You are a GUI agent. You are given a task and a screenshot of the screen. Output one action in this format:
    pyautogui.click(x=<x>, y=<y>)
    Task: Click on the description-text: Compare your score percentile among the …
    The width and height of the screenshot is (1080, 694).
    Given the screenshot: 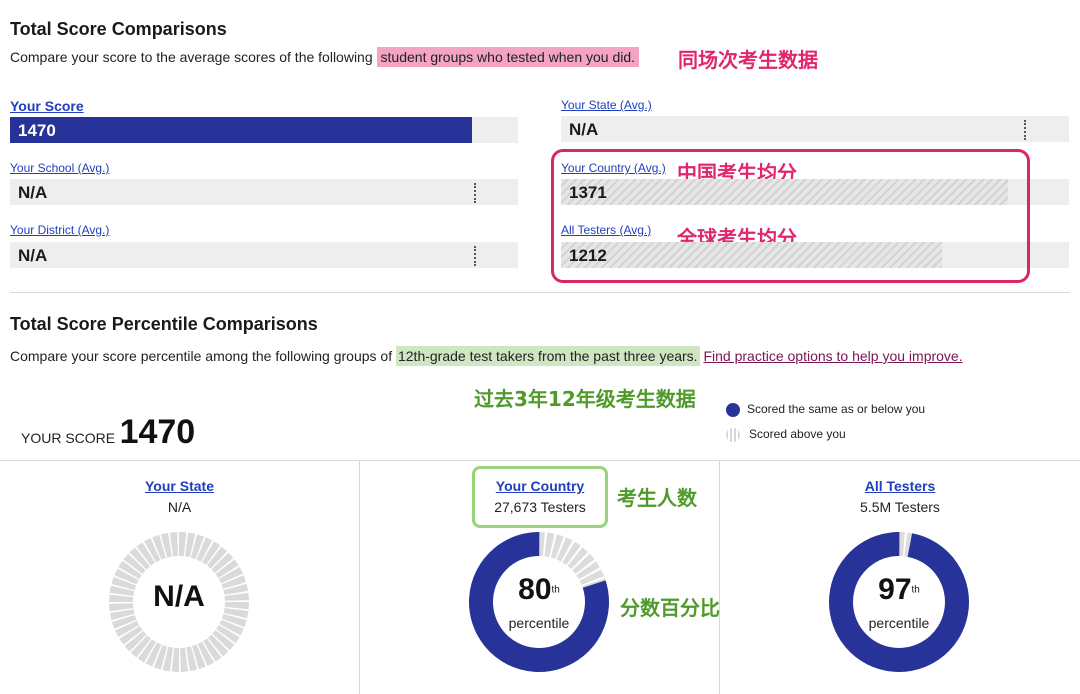 What is the action you would take?
    pyautogui.click(x=203, y=356)
    